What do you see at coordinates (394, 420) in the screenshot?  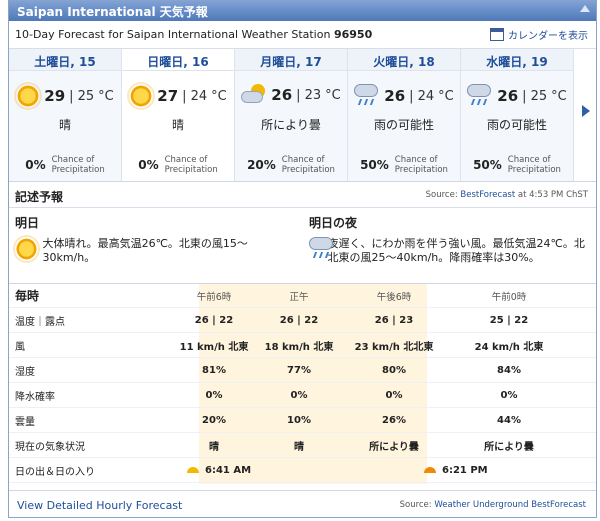 I see `hourly-cell: 26%` at bounding box center [394, 420].